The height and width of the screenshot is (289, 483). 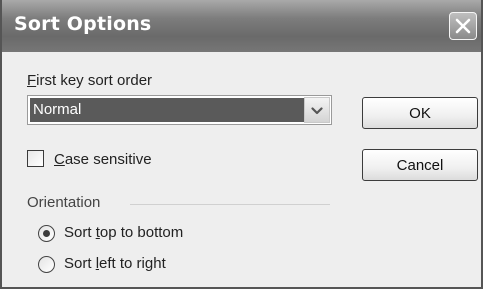 What do you see at coordinates (167, 110) in the screenshot?
I see `sort-order-selected-value: Normal` at bounding box center [167, 110].